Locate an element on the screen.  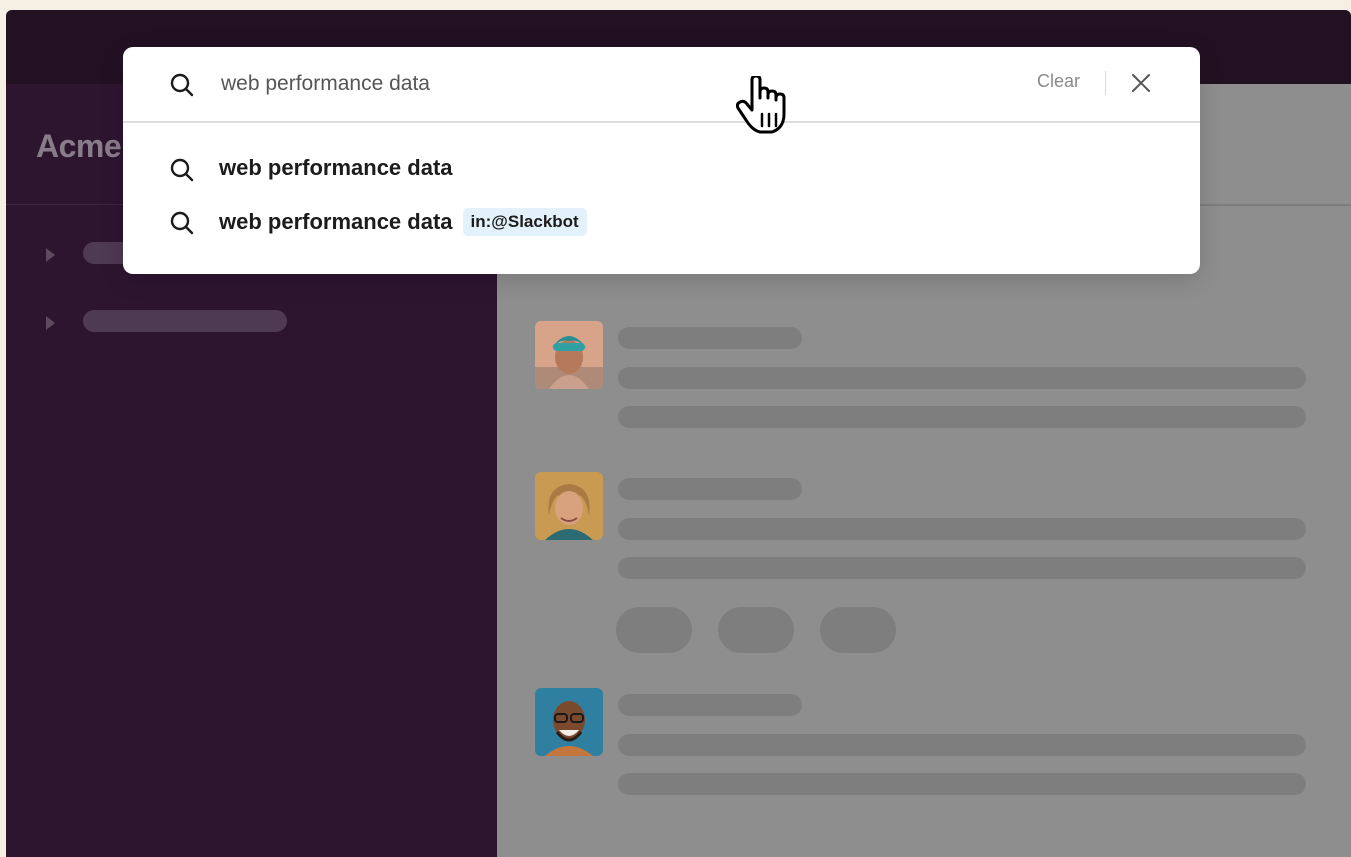
suggestion-text-with-filter: web performance data in:@Slackbot is located at coordinates (403, 222).